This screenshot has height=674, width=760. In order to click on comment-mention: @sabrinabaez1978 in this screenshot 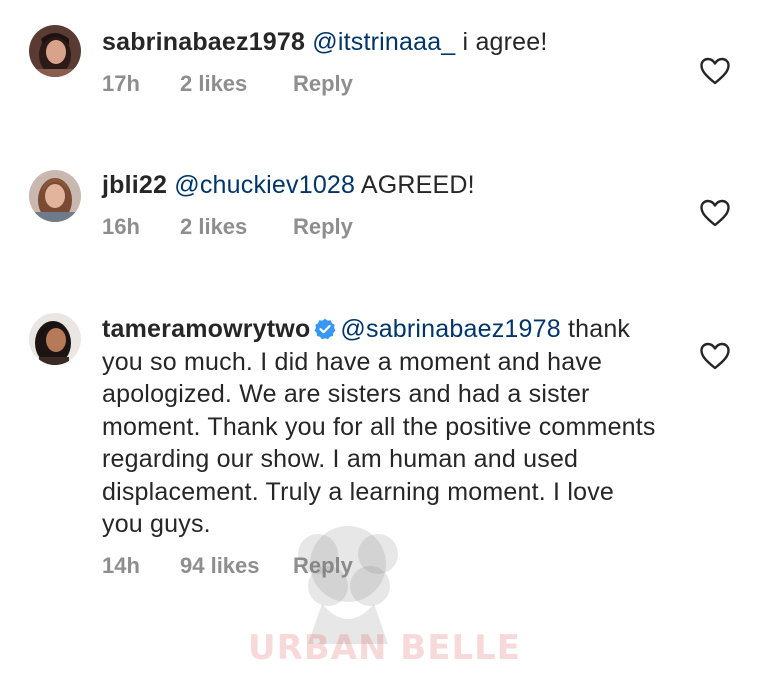, I will do `click(450, 329)`.